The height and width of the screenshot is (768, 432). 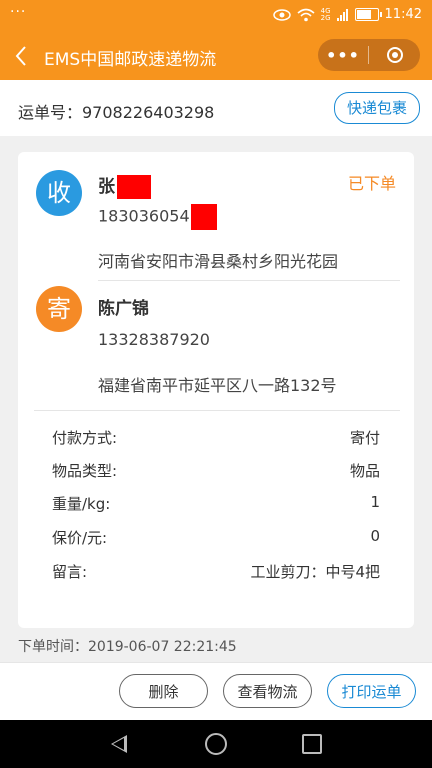 What do you see at coordinates (116, 112) in the screenshot?
I see `tracking-number: 运单号：9708226403298` at bounding box center [116, 112].